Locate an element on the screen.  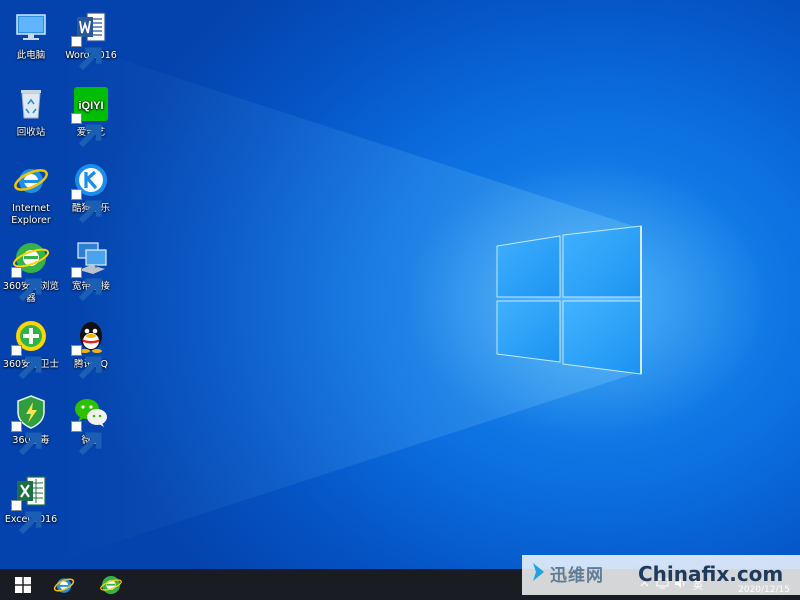
watermark: 迅维网 Chinafix.com is located at coordinates (661, 575).